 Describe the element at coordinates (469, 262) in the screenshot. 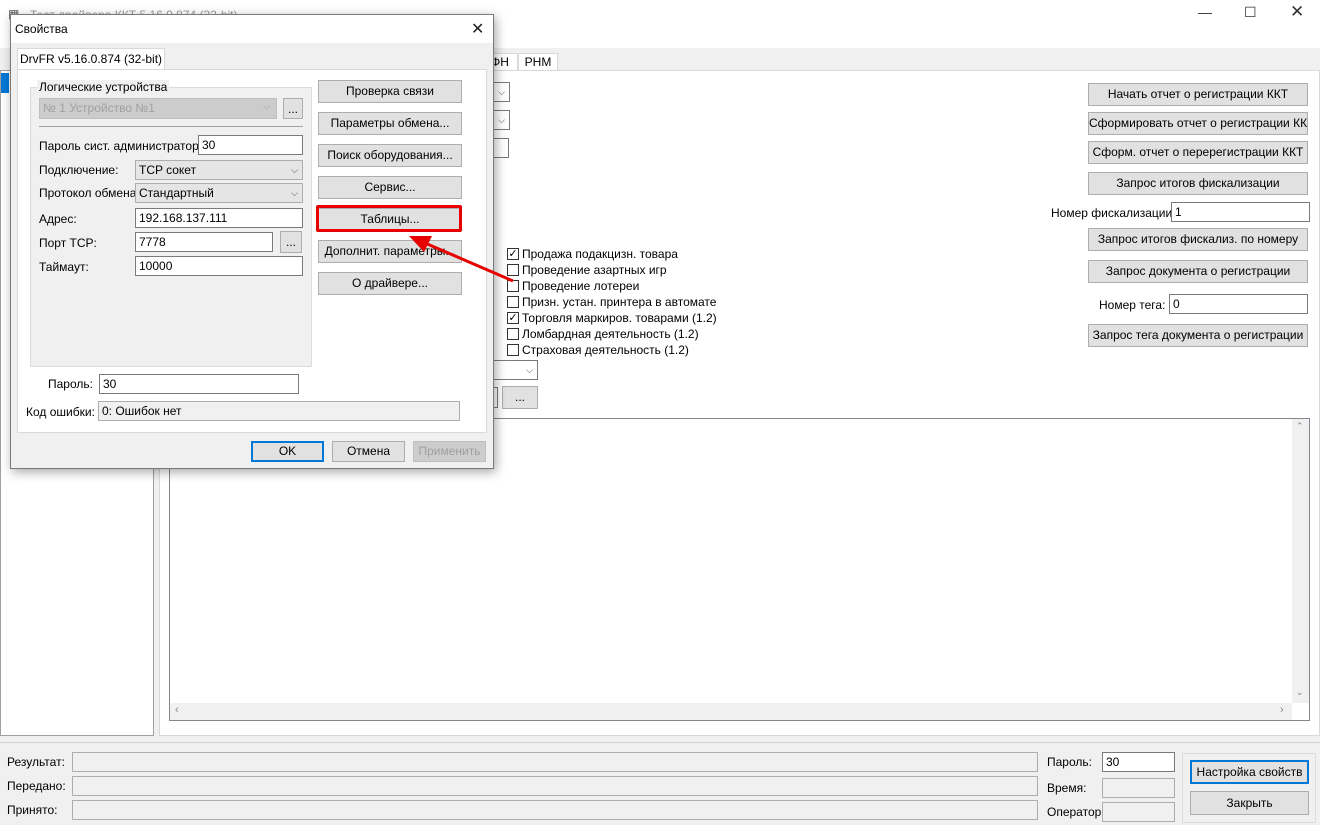

I see `arrow-shaft` at that location.